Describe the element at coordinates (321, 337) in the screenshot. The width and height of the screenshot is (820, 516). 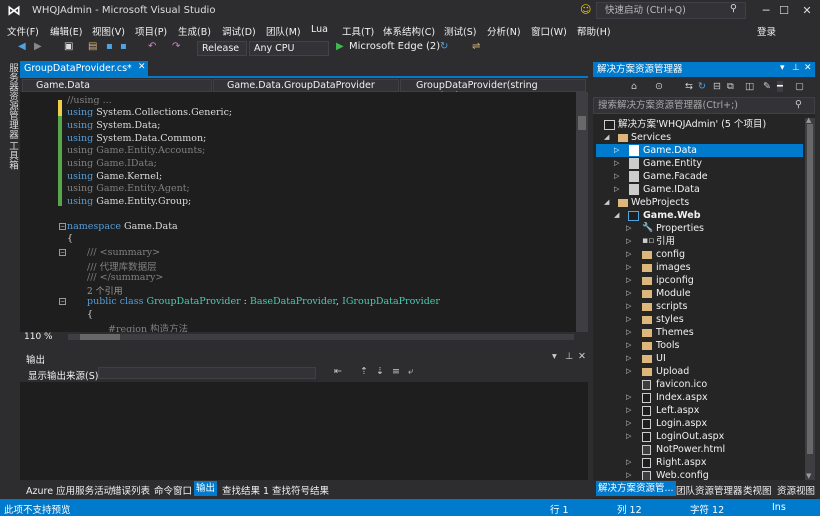
I see `editor-horizontal-scrollbar` at that location.